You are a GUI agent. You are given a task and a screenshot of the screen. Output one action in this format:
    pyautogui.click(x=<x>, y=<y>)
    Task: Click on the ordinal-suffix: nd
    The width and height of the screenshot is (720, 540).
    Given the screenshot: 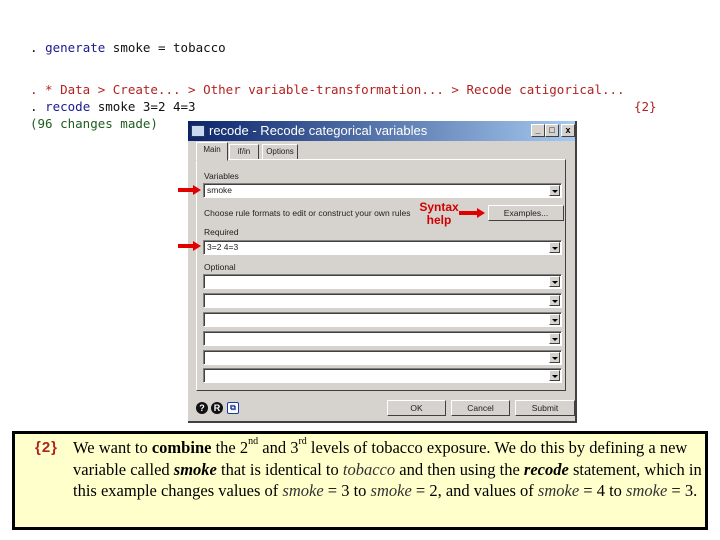 What is the action you would take?
    pyautogui.click(x=253, y=441)
    